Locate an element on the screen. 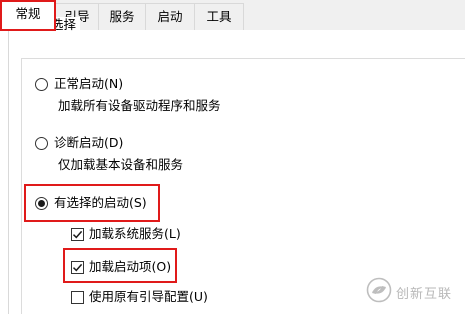  tab-tools: 工具 is located at coordinates (219, 16).